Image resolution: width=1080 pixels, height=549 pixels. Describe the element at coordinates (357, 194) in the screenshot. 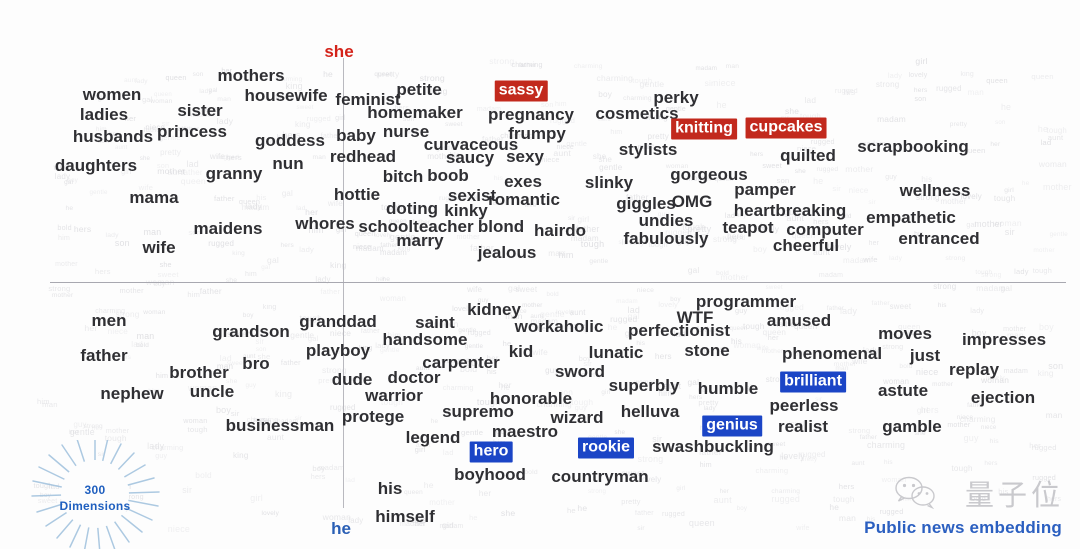

I see `word-label: hottie` at that location.